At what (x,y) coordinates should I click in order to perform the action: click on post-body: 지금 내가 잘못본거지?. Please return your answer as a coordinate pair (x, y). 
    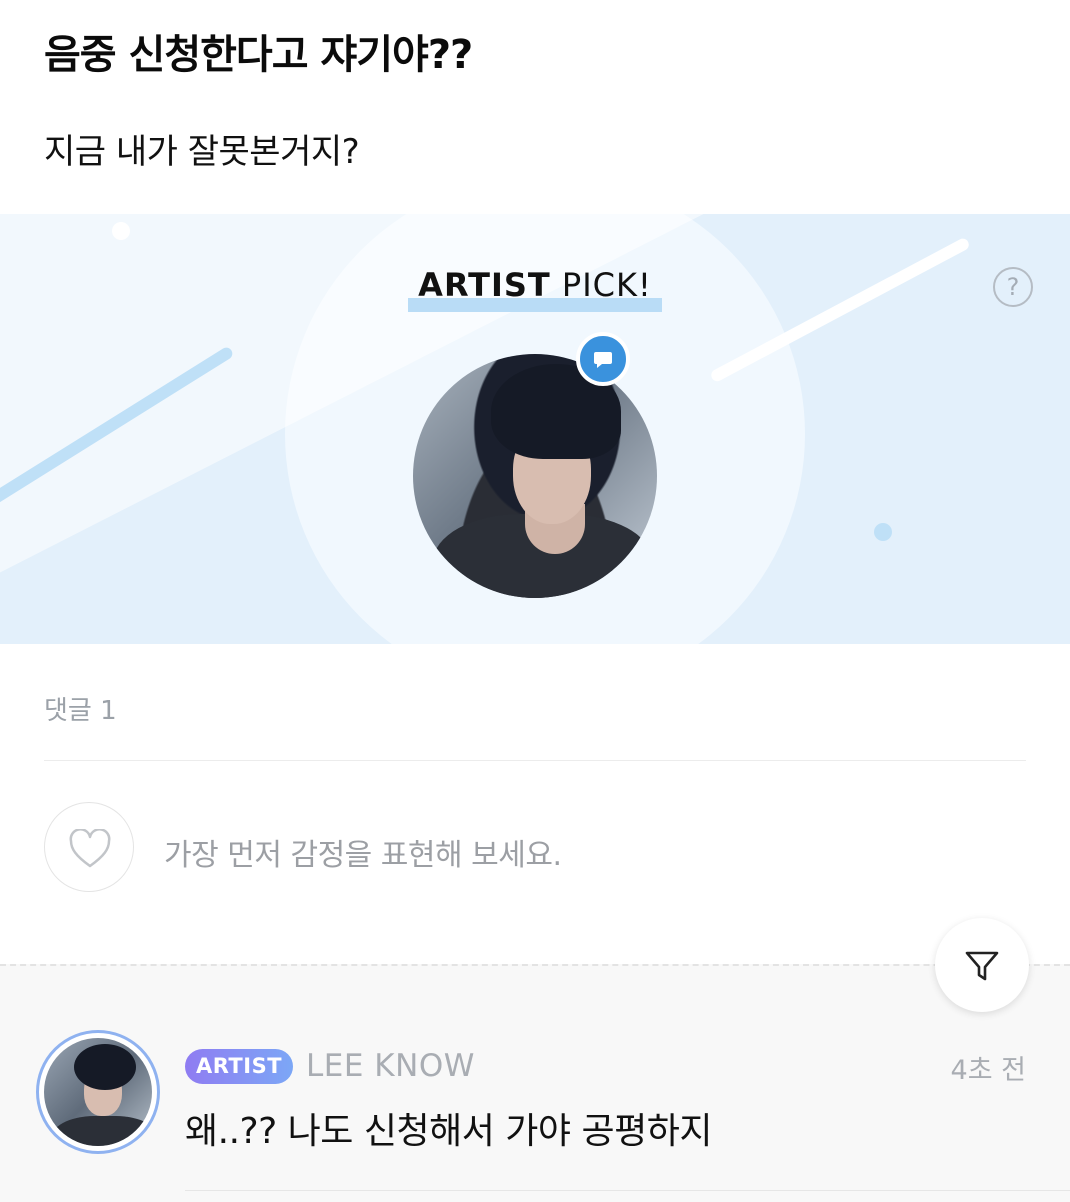
    Looking at the image, I should click on (202, 152).